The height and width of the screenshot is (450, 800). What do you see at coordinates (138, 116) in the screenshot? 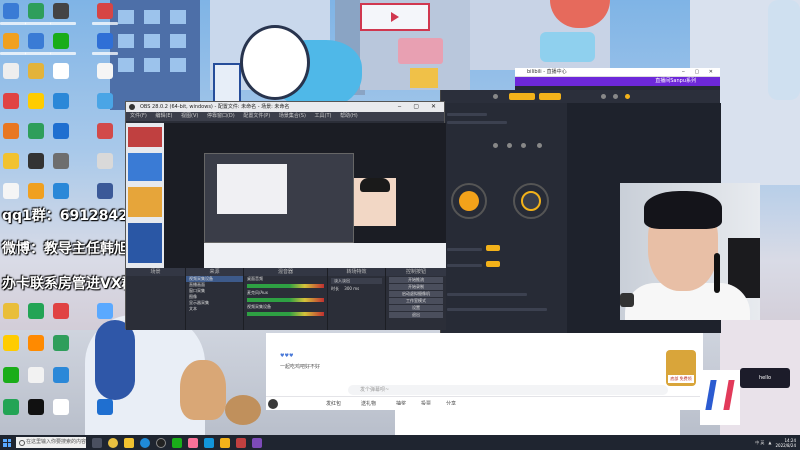
I see `obs-menu-item: 文件(F)` at bounding box center [138, 116].